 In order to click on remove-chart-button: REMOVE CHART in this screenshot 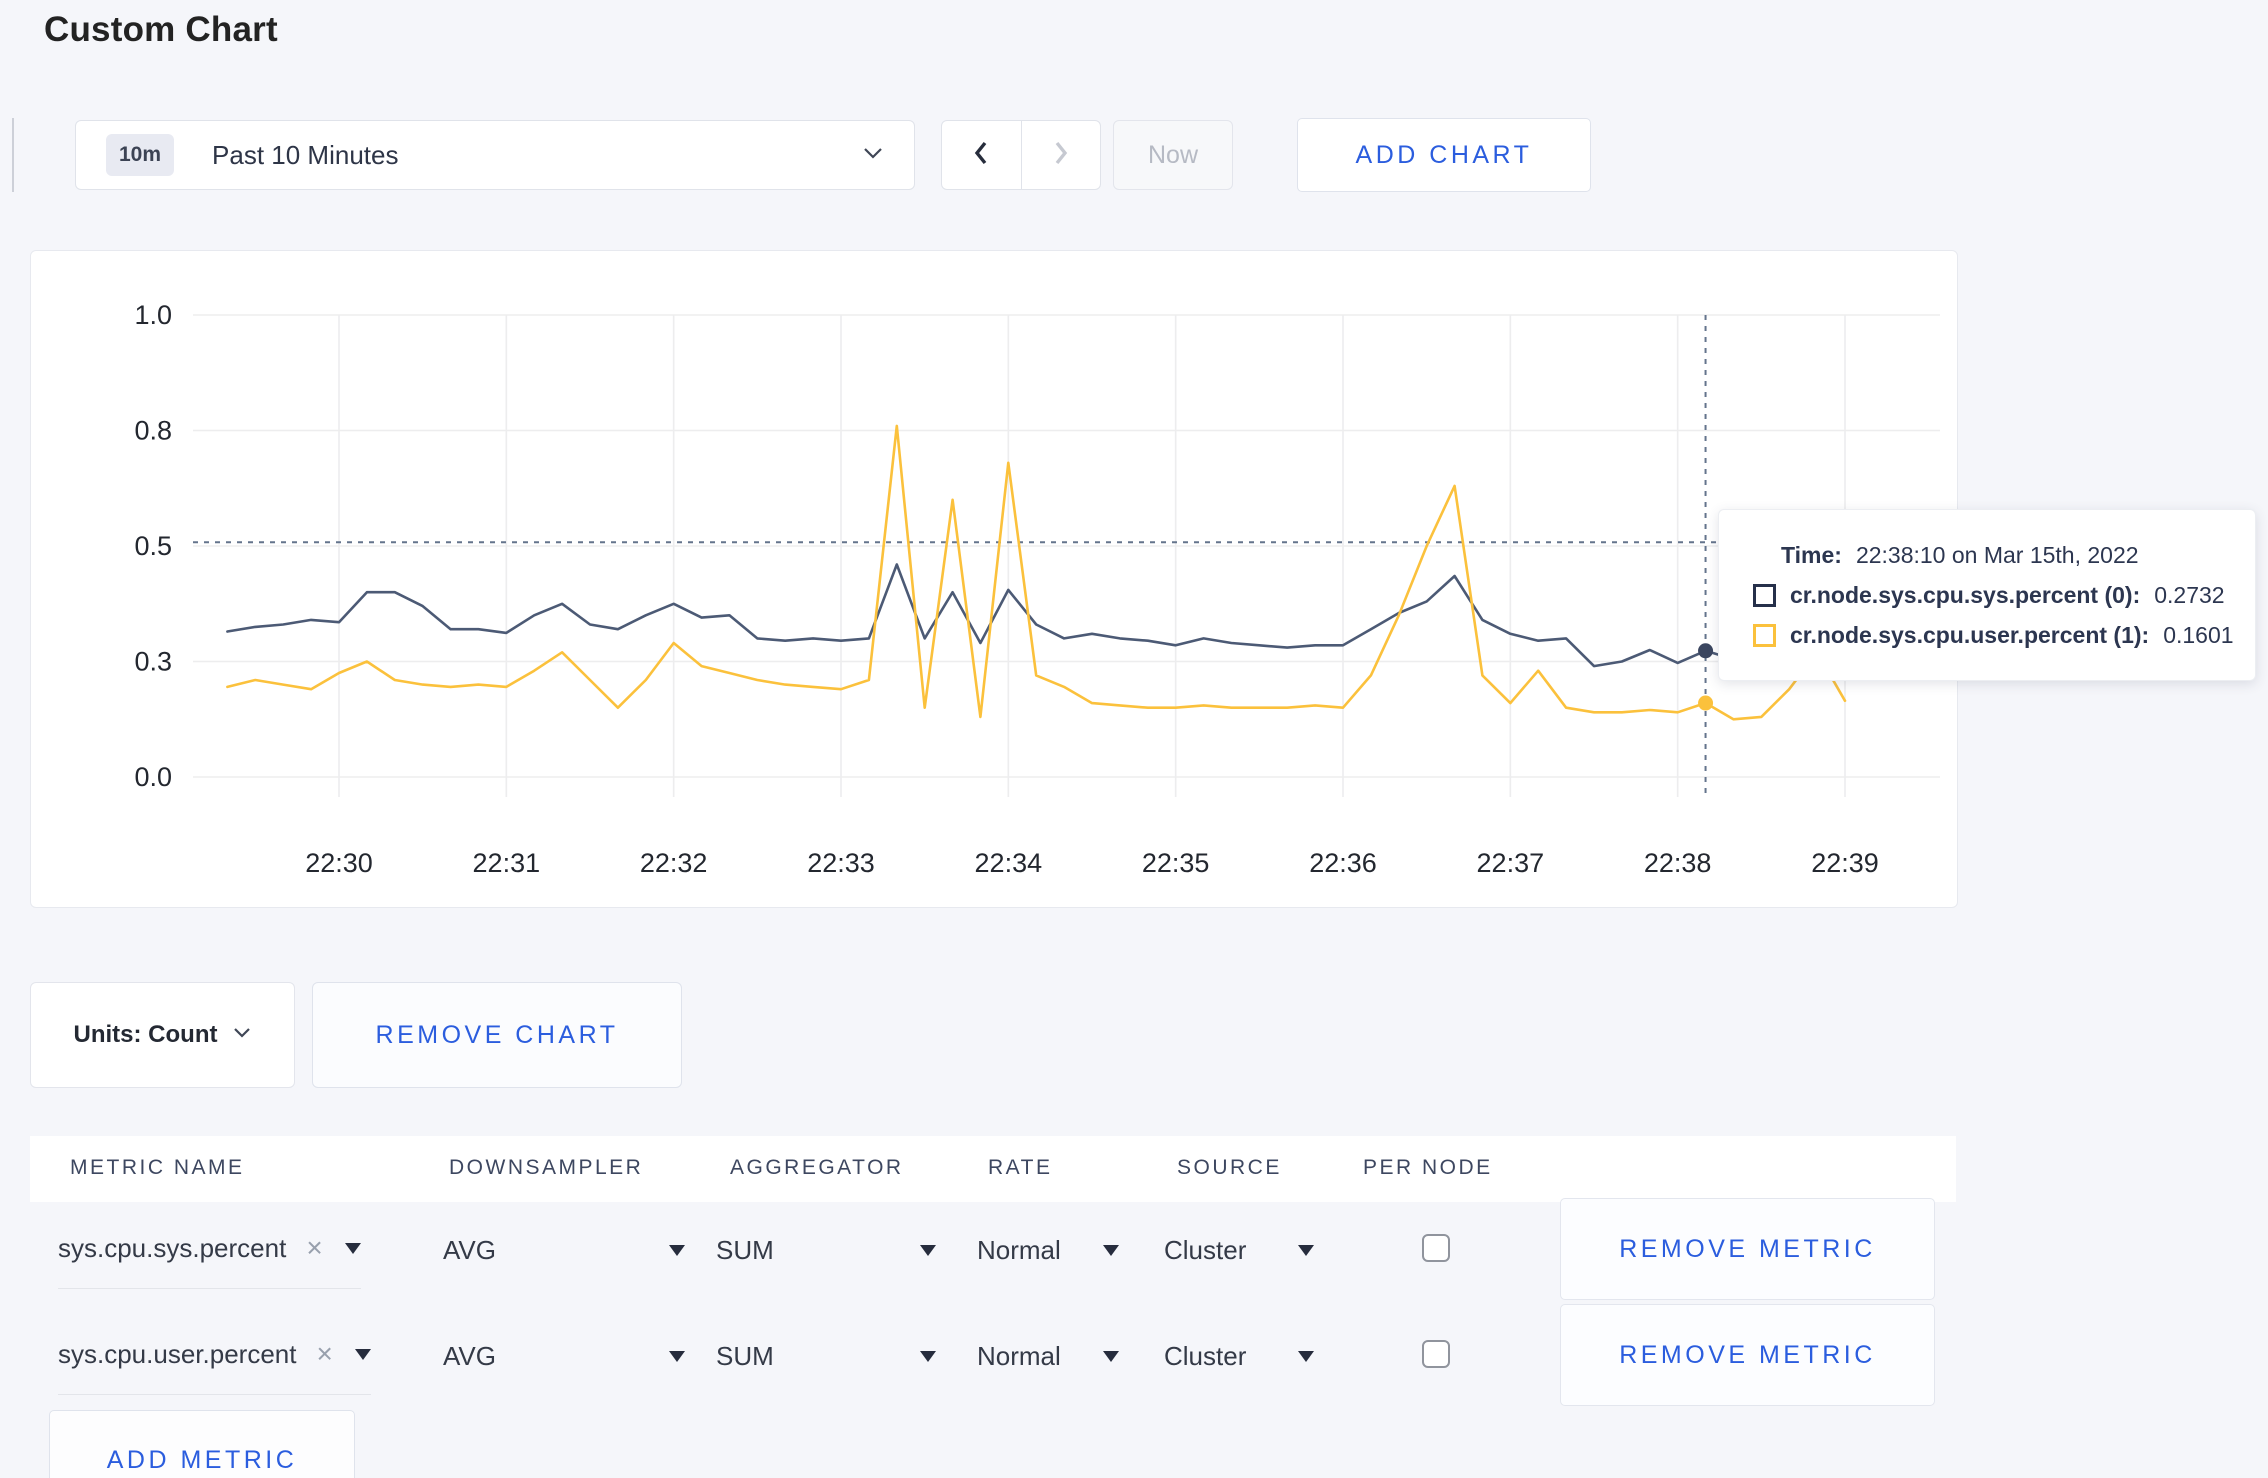, I will do `click(497, 1035)`.